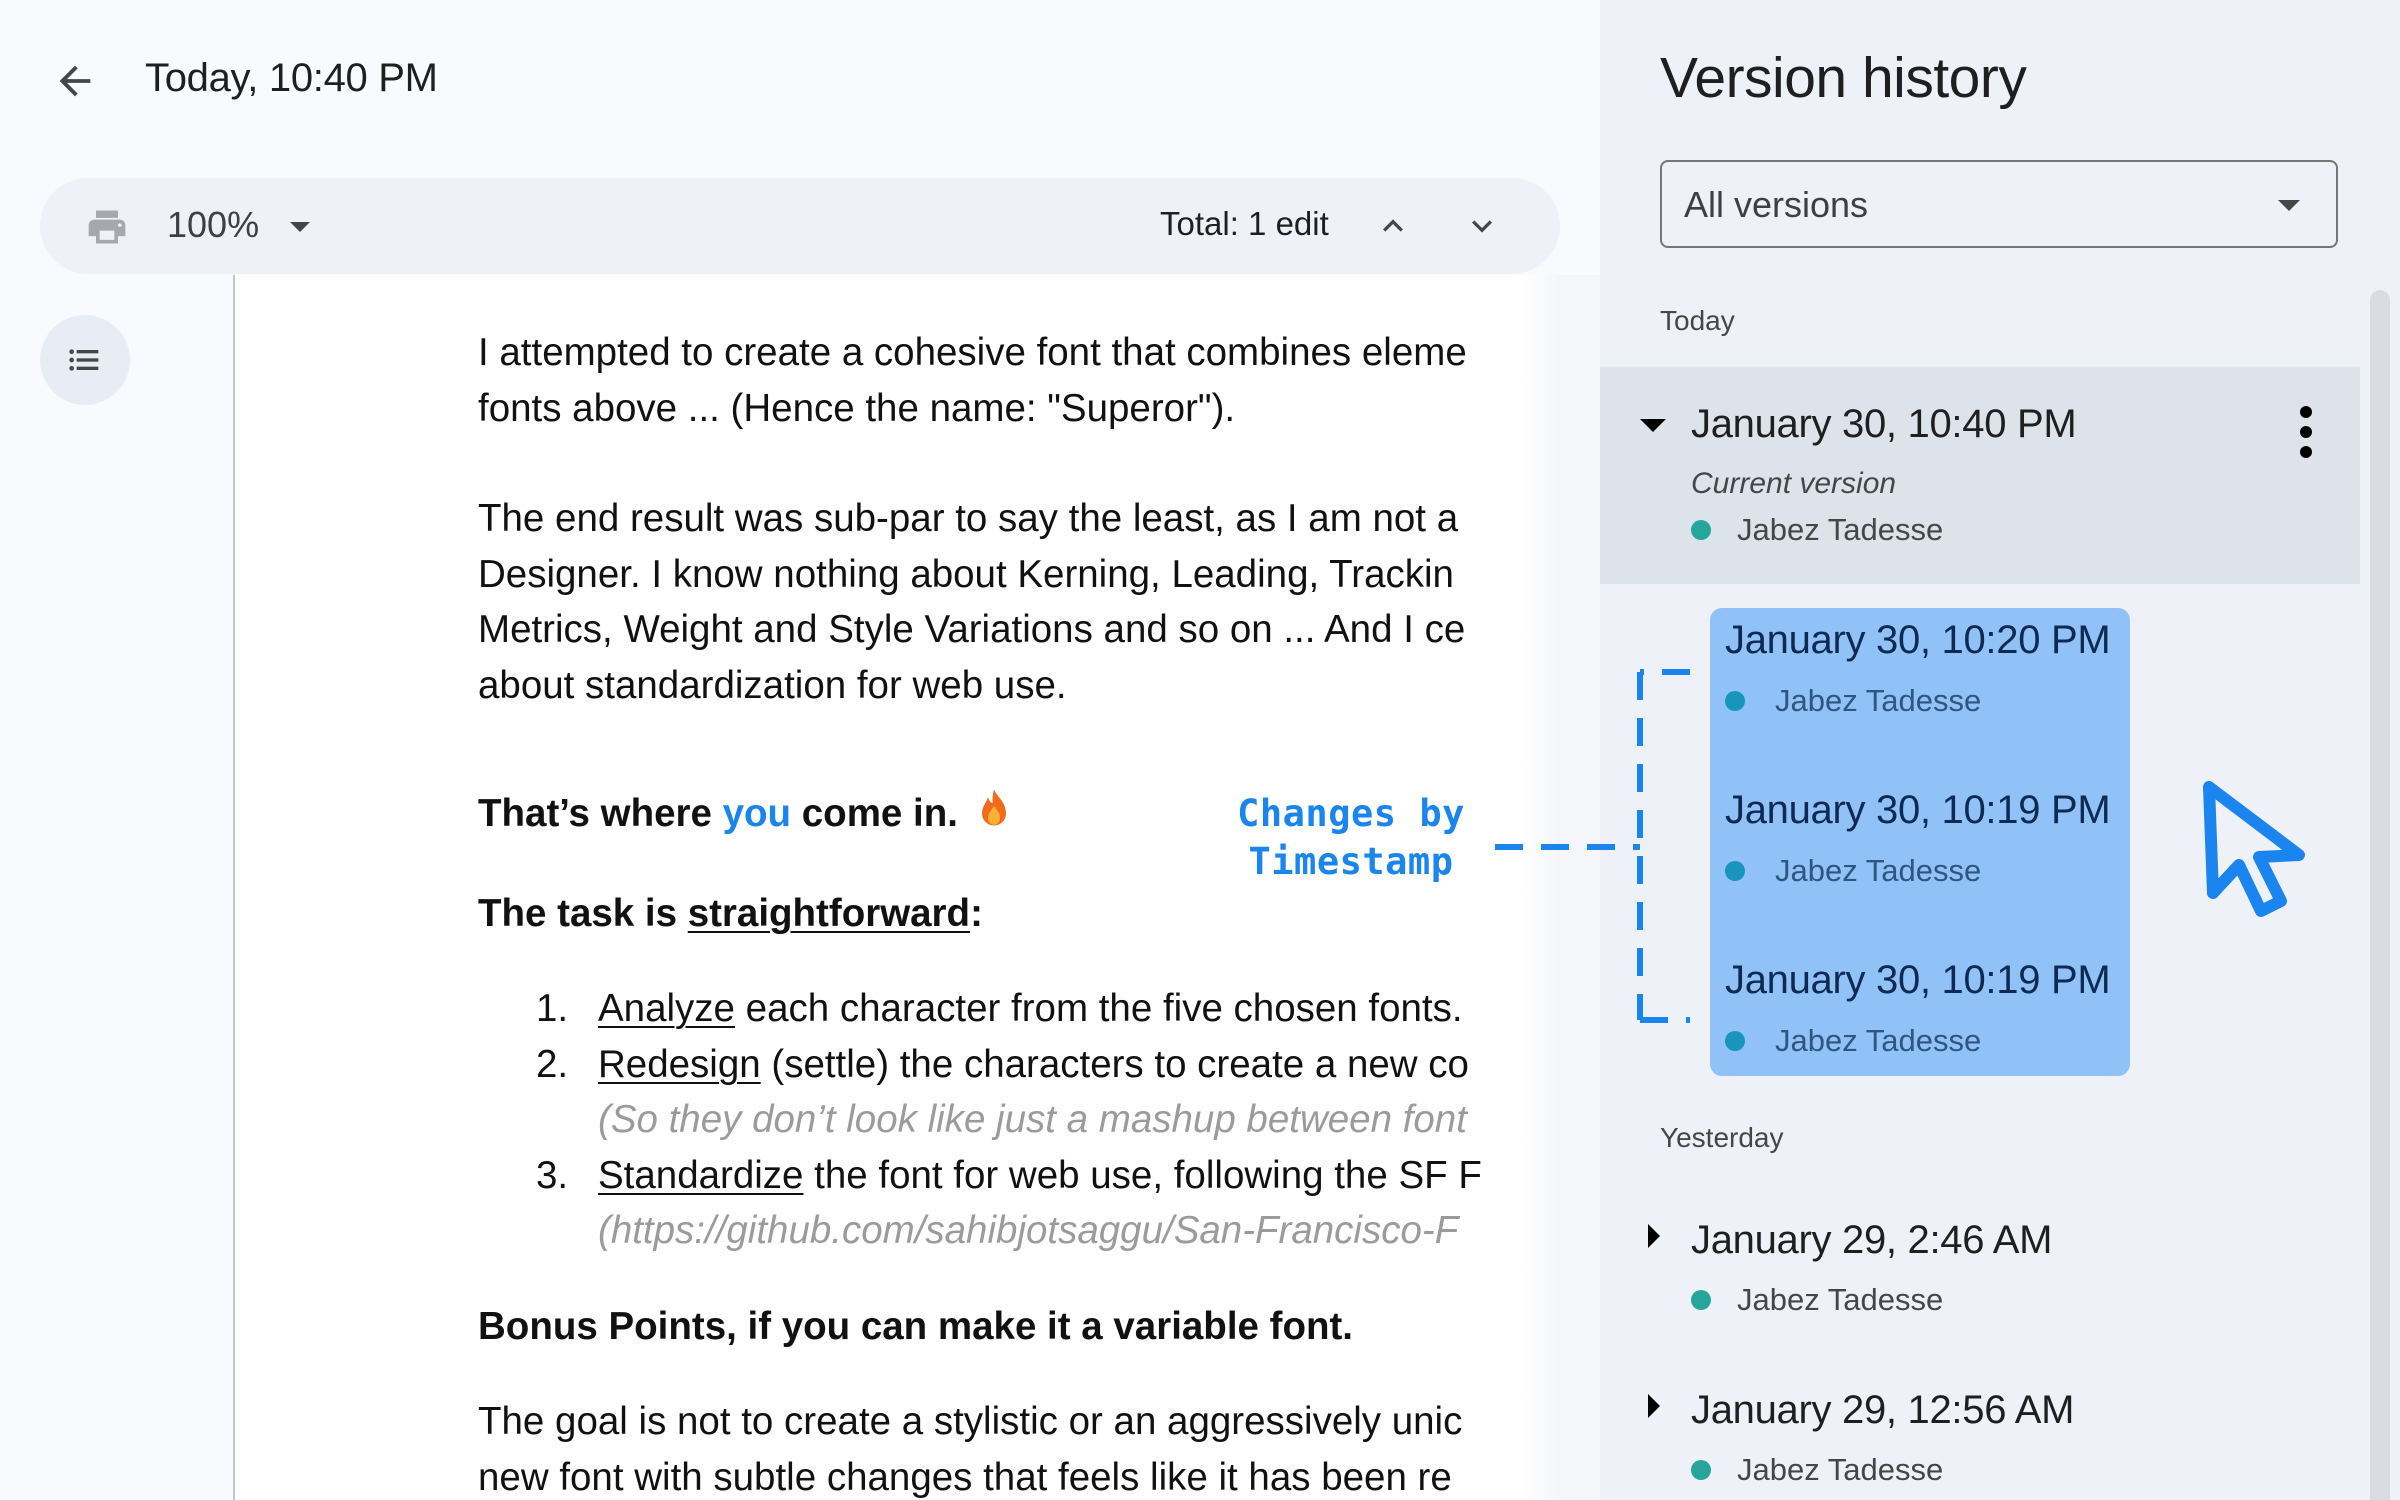 This screenshot has height=1500, width=2400. What do you see at coordinates (1794, 483) in the screenshot?
I see `current-version-label: Current version` at bounding box center [1794, 483].